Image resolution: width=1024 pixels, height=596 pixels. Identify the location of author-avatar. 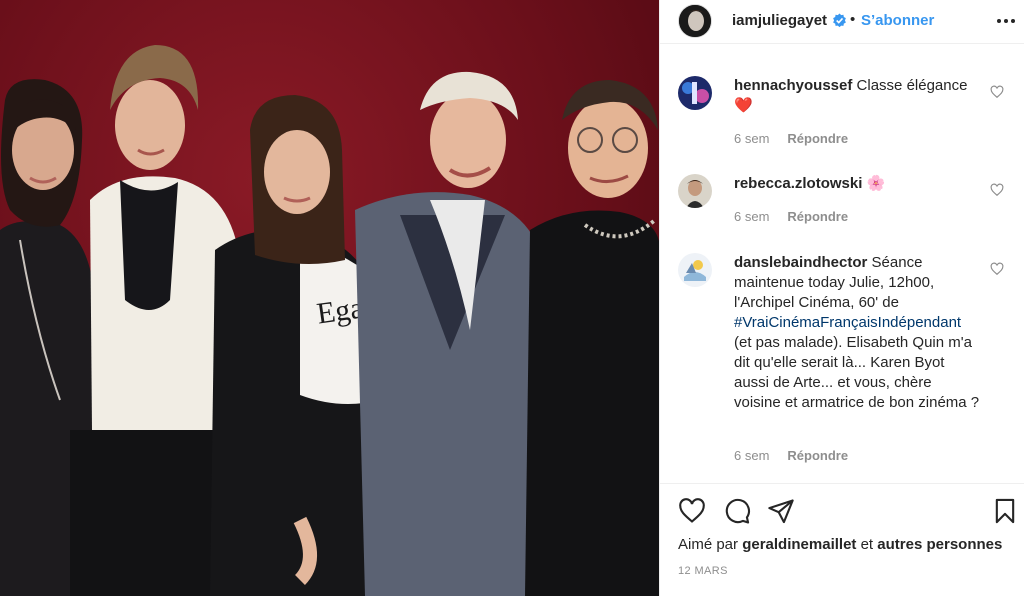
(695, 21).